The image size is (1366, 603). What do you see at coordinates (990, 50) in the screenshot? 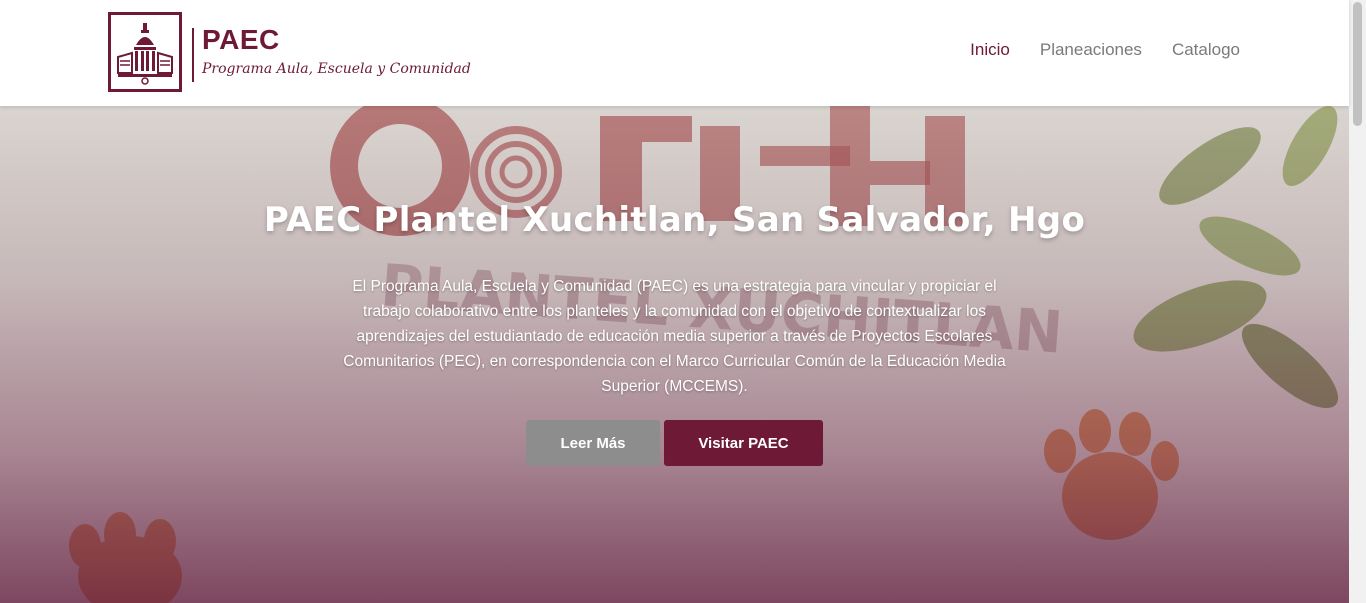
I see `nav-item-inicio: Inicio` at bounding box center [990, 50].